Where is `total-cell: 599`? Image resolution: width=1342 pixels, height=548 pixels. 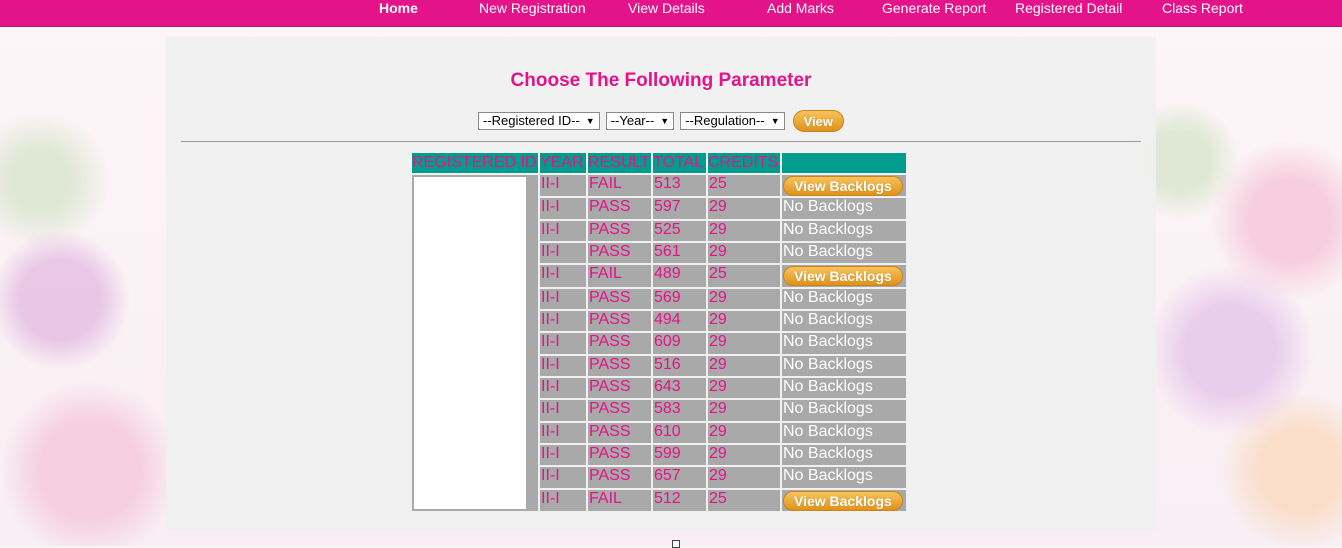 total-cell: 599 is located at coordinates (679, 455).